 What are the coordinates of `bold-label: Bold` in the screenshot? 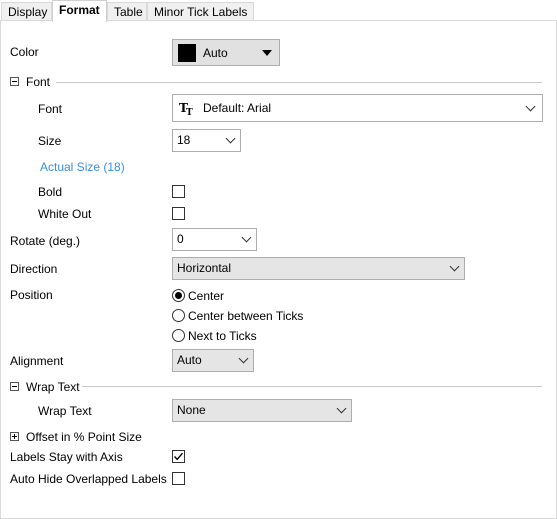 It's located at (50, 192).